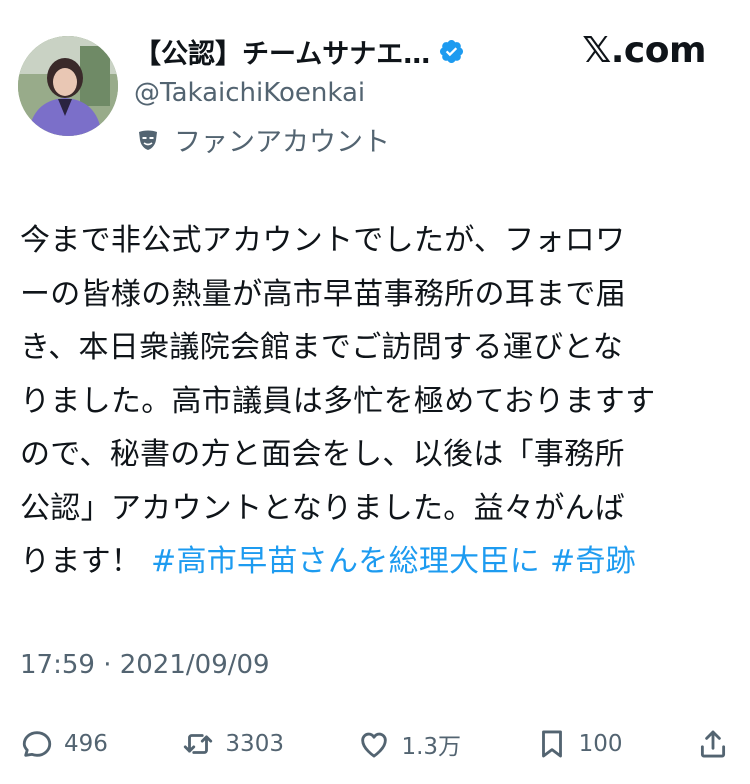  What do you see at coordinates (322, 454) in the screenshot?
I see `tweet-line: ので、秘書の方と面会をし、以後は「事務所` at bounding box center [322, 454].